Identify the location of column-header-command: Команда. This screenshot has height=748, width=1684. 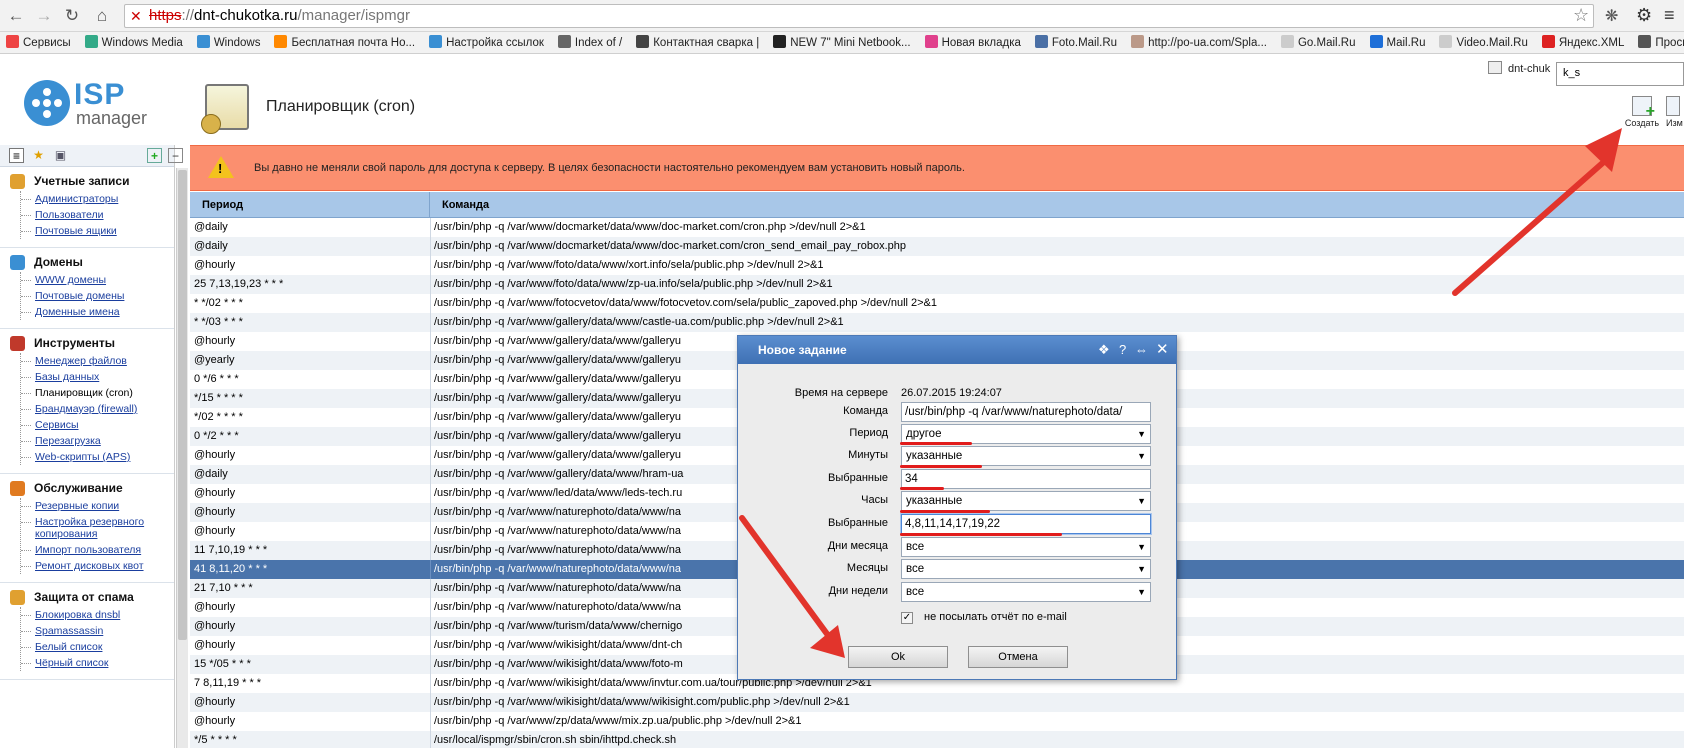
(1057, 205).